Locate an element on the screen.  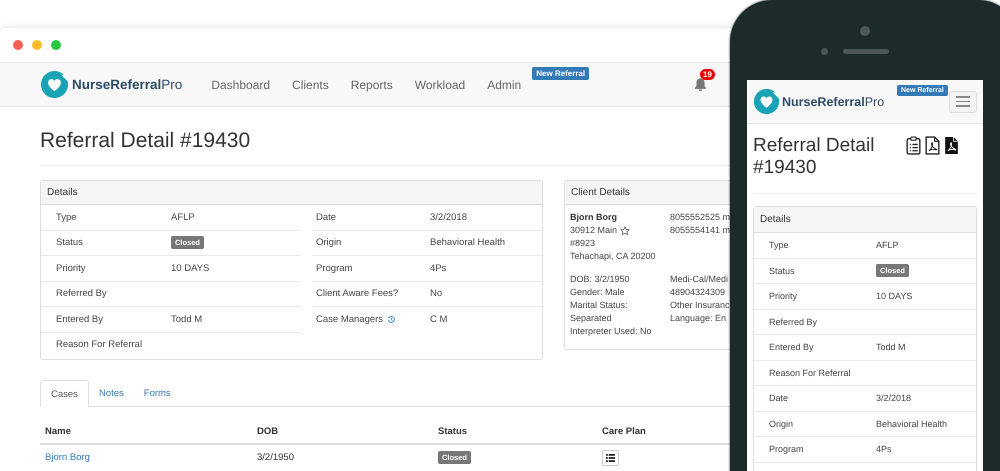
notification-count: 19 is located at coordinates (707, 74).